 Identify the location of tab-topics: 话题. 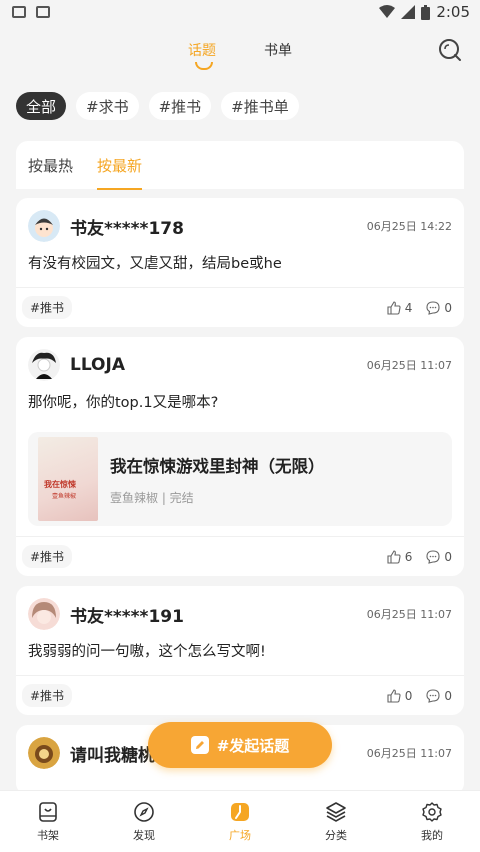
(202, 55).